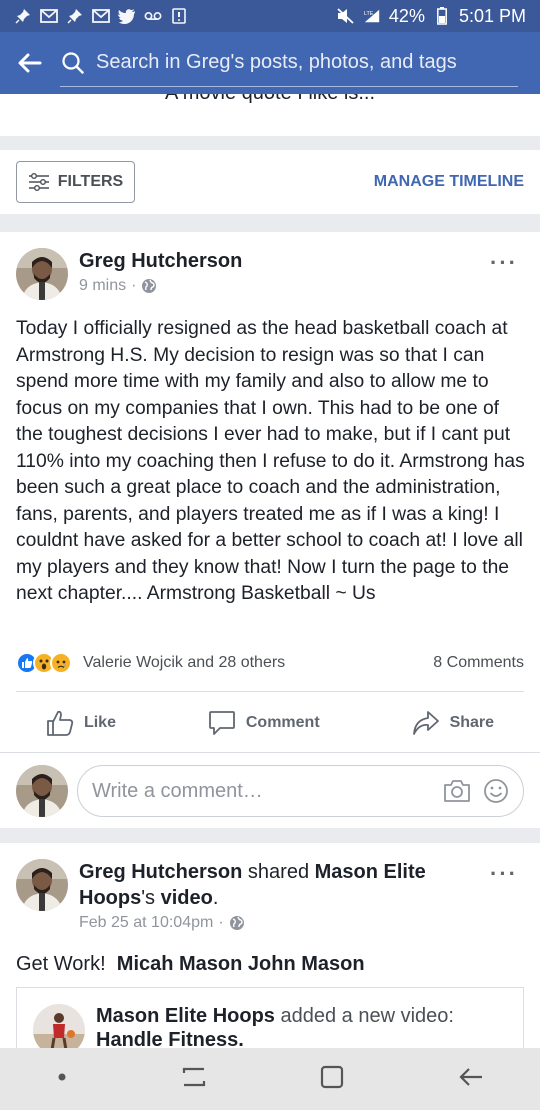 The width and height of the screenshot is (540, 1110). What do you see at coordinates (472, 722) in the screenshot?
I see `share-label: Share` at bounding box center [472, 722].